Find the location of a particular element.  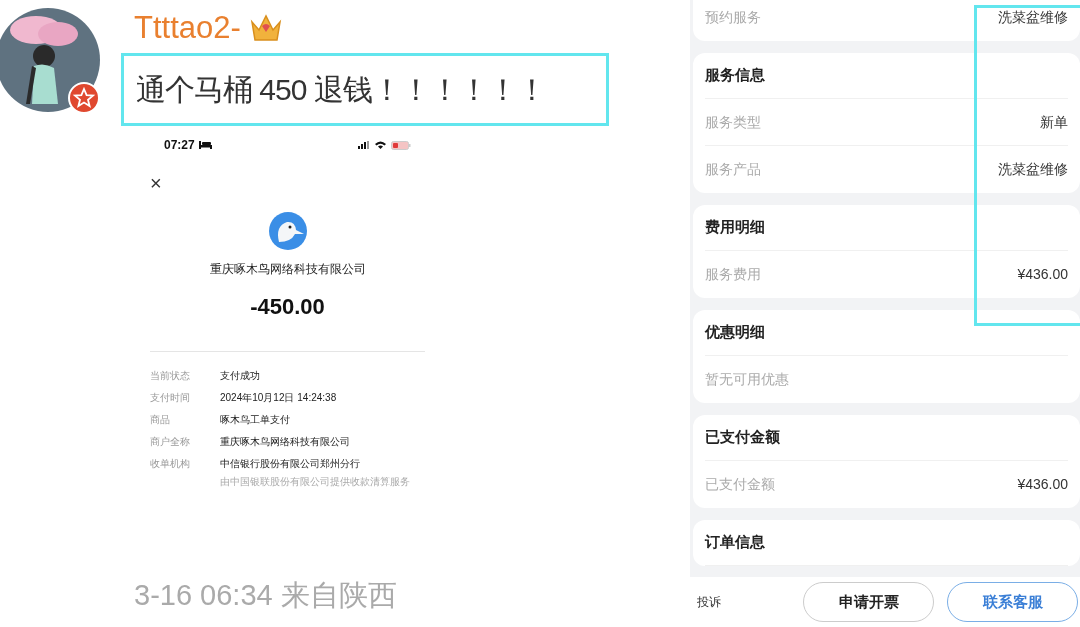

crown-icon is located at coordinates (265, 28).